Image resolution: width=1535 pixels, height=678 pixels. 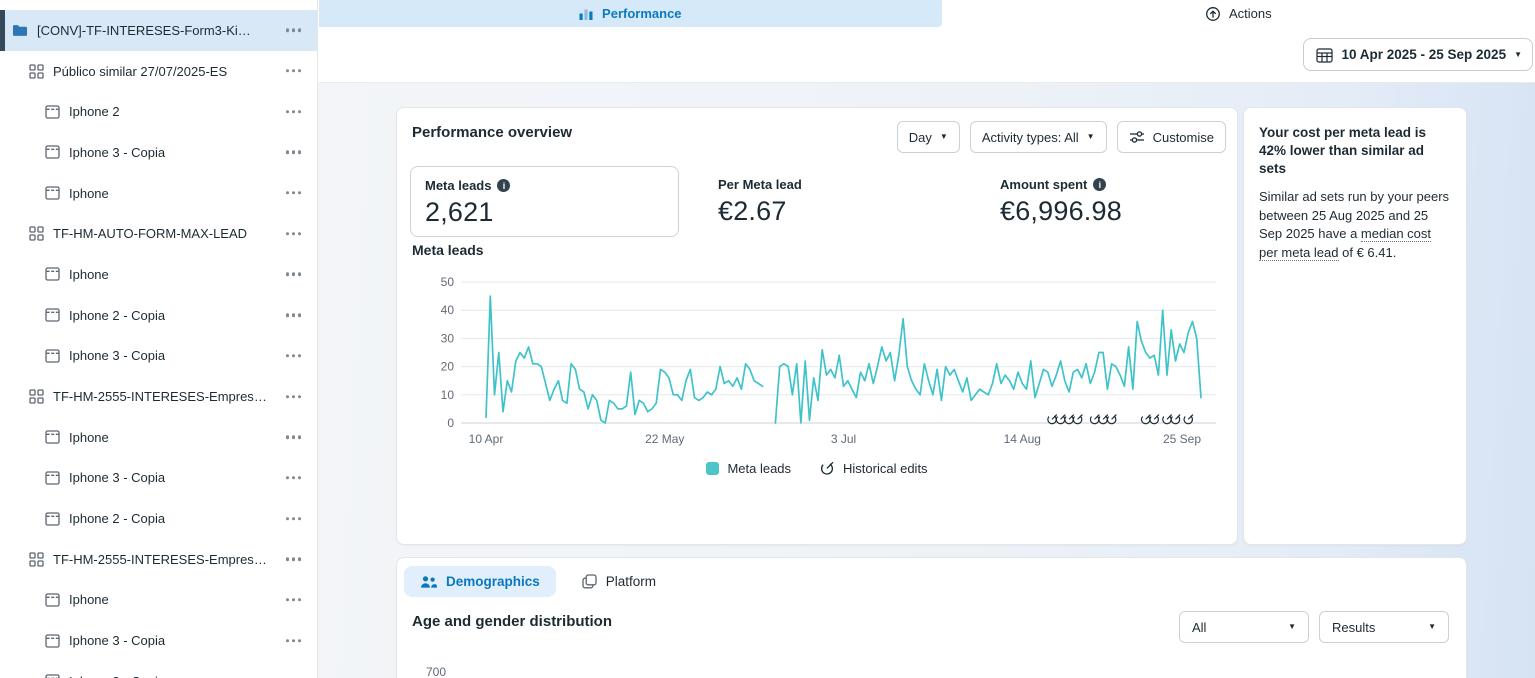 I want to click on tab-performance: Performance, so click(x=630, y=13).